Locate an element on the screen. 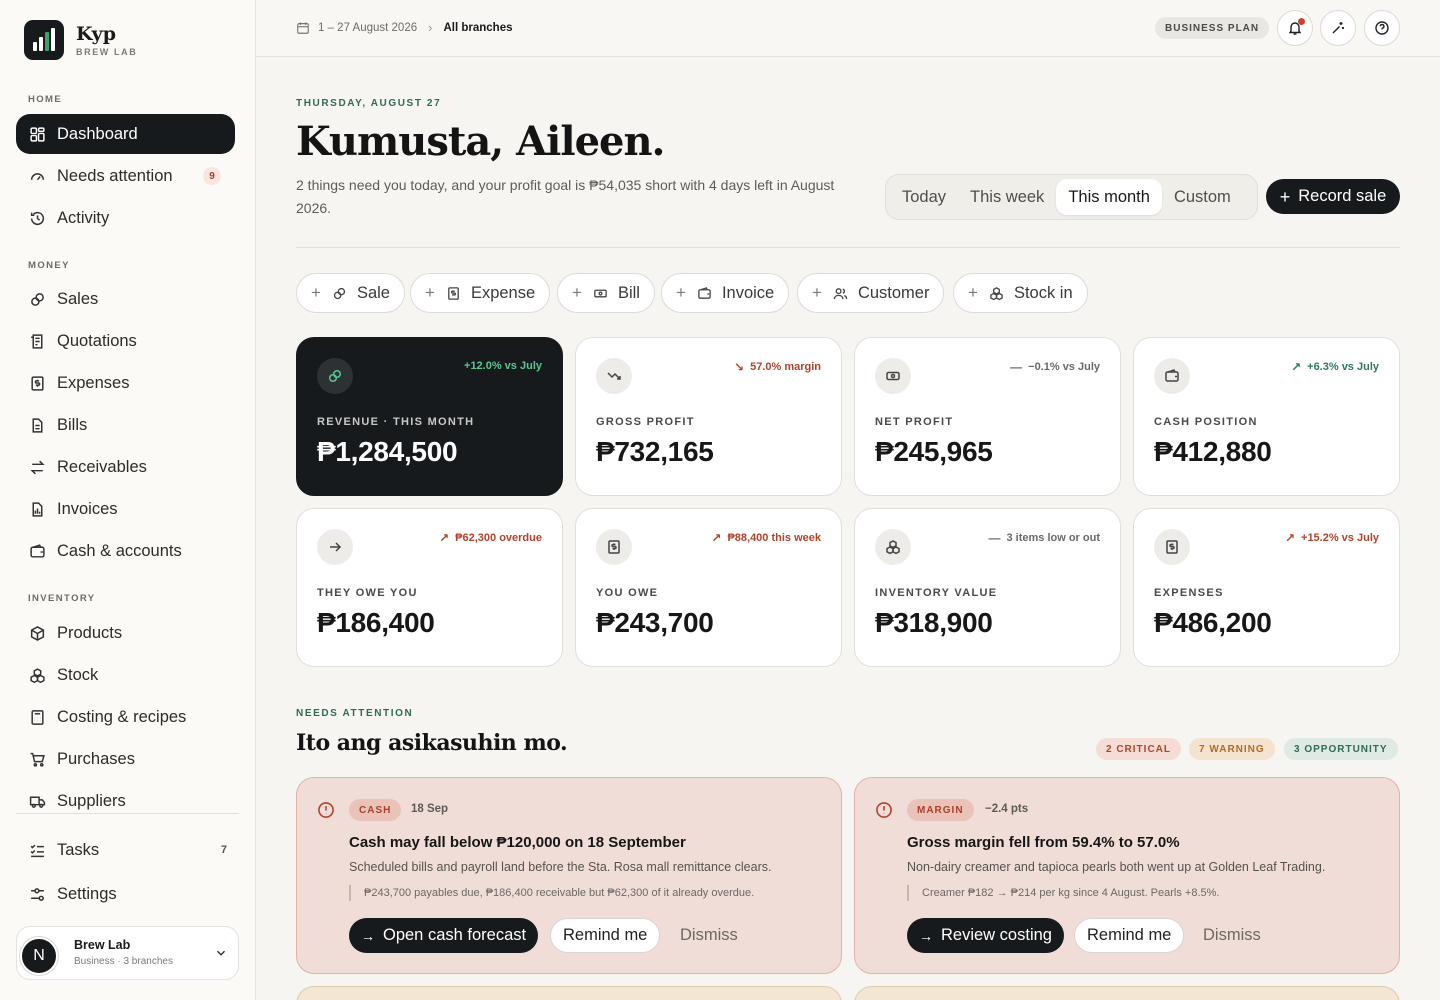  sidebar-item-sales: Sales is located at coordinates (125, 299).